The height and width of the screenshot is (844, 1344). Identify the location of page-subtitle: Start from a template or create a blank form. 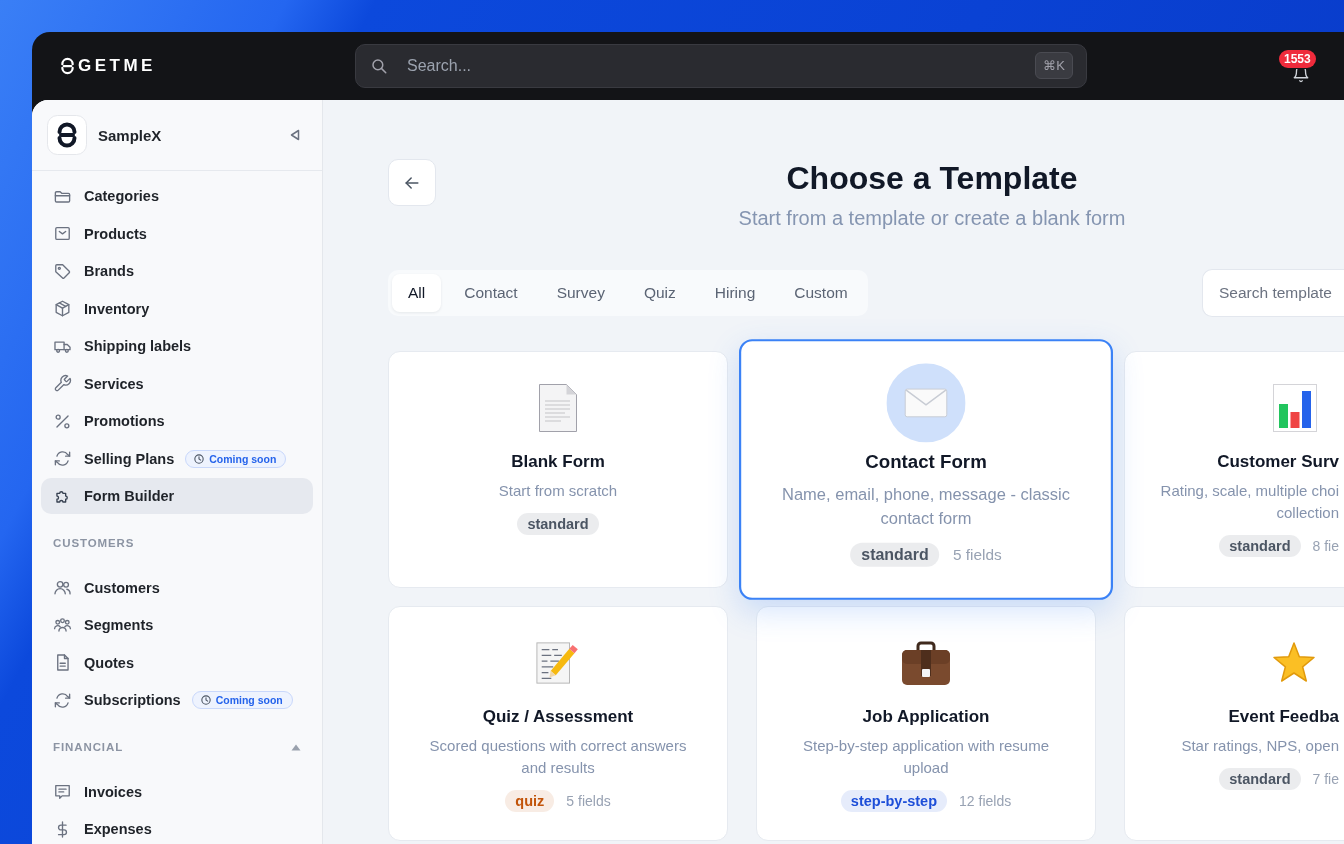
(932, 218).